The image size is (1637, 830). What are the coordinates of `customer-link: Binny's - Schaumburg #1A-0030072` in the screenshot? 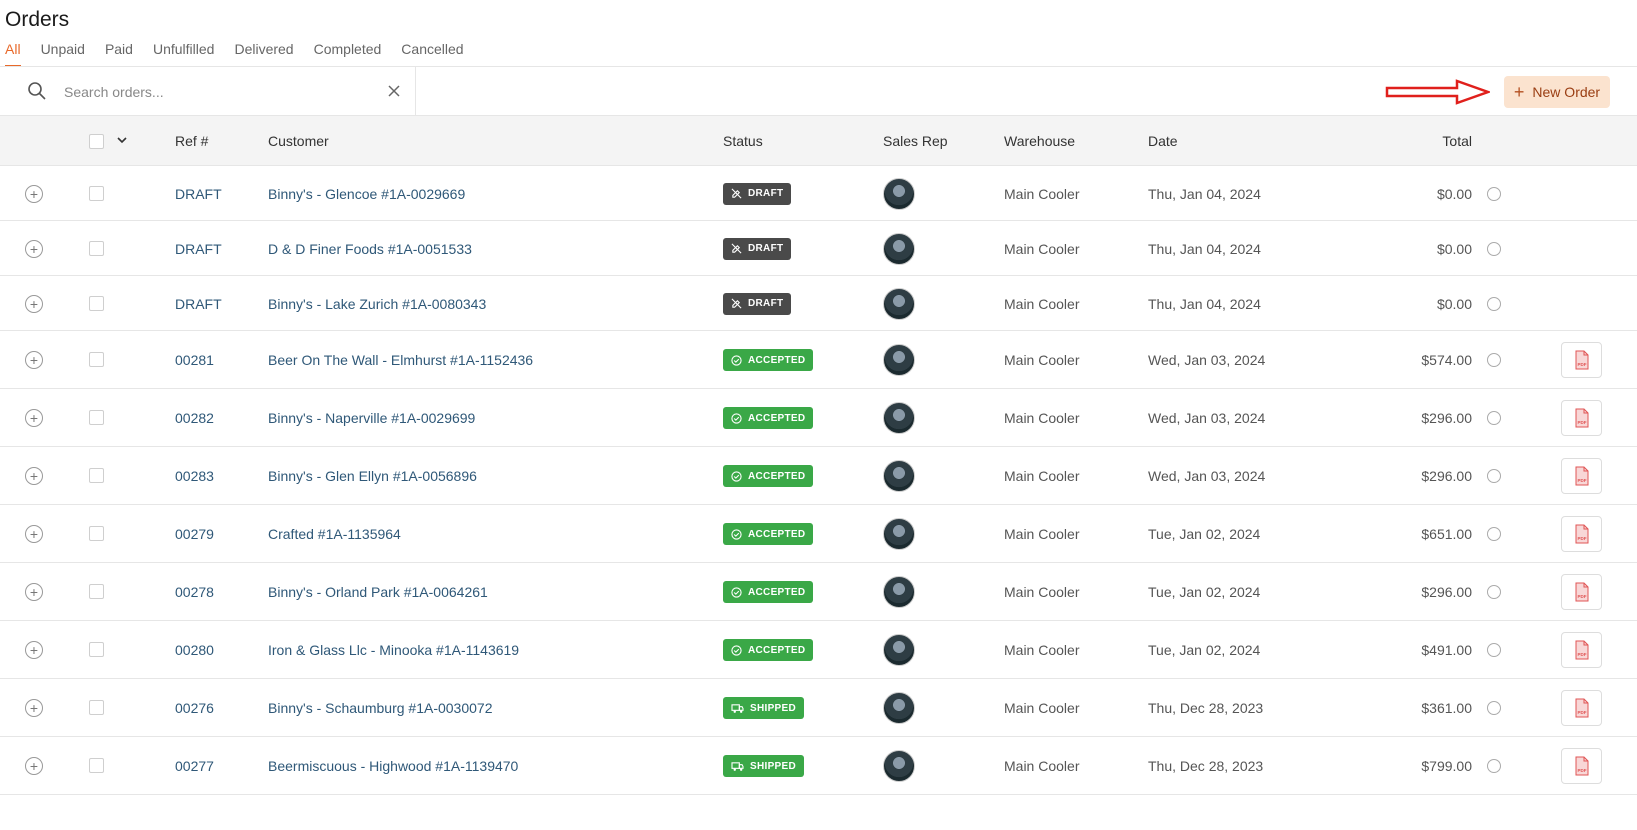 It's located at (380, 708).